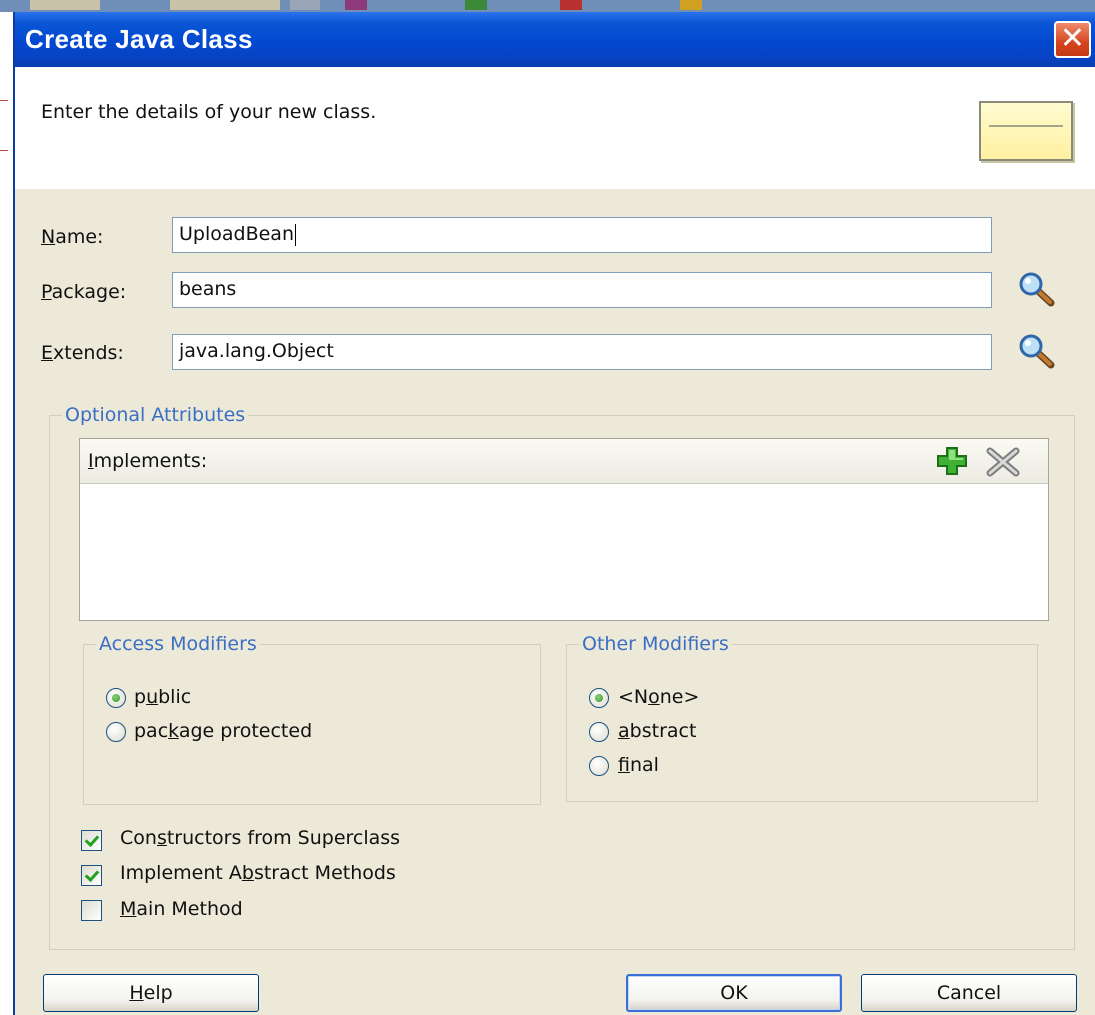  I want to click on dialog-header: Enter the details of your new class., so click(555, 128).